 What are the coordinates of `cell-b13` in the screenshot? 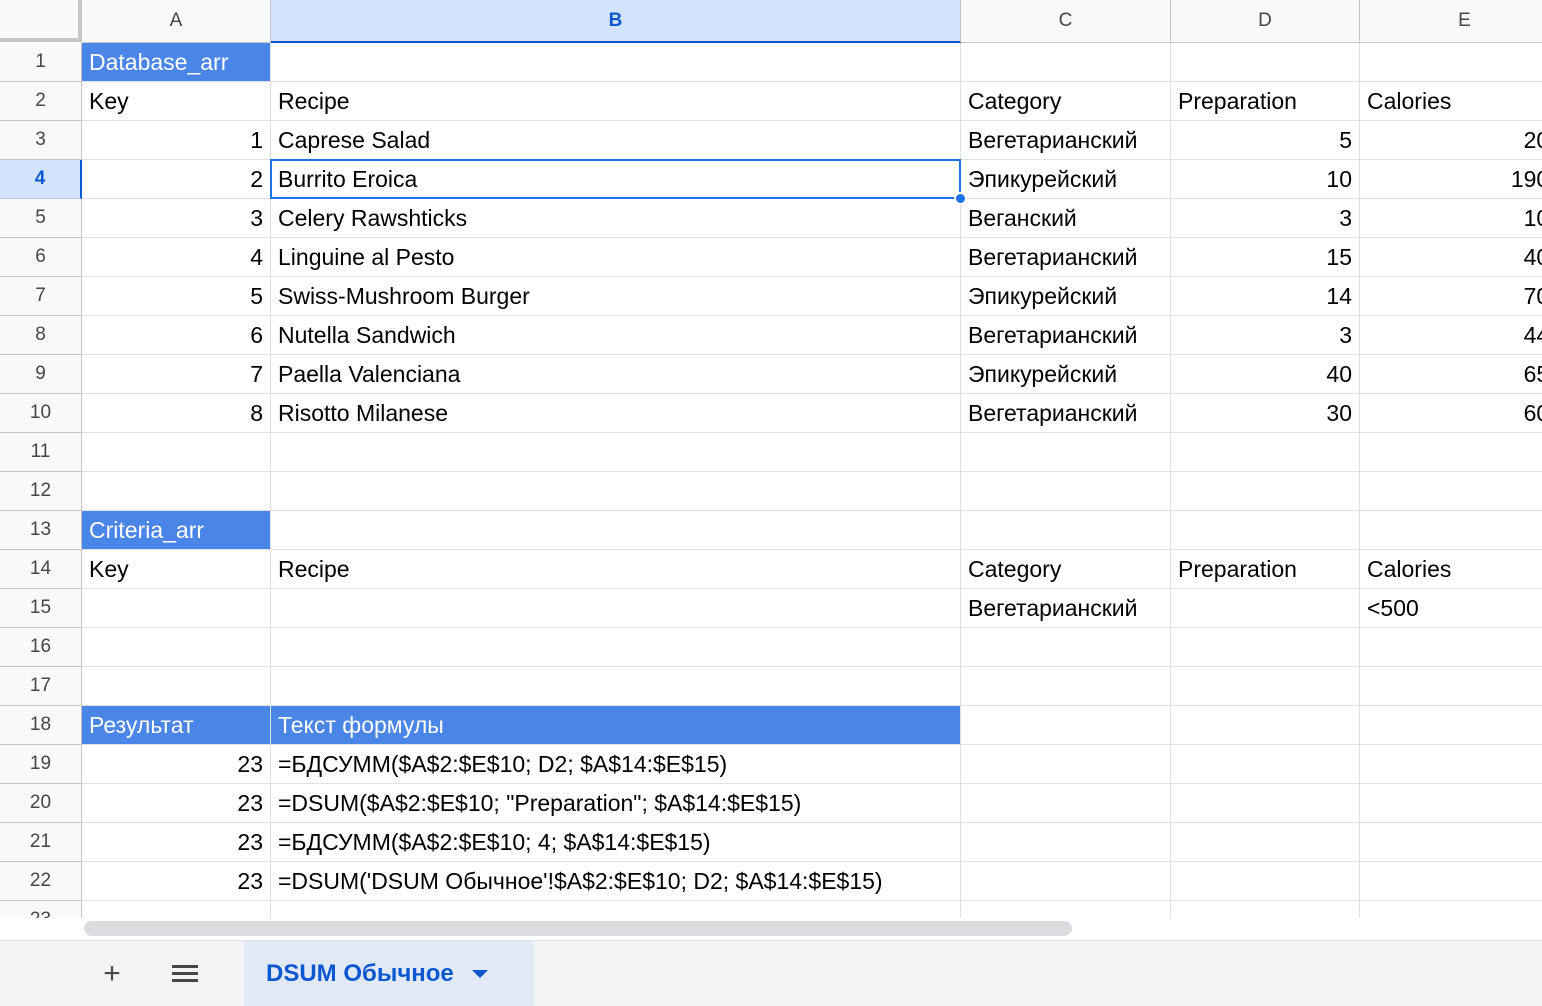 It's located at (616, 530).